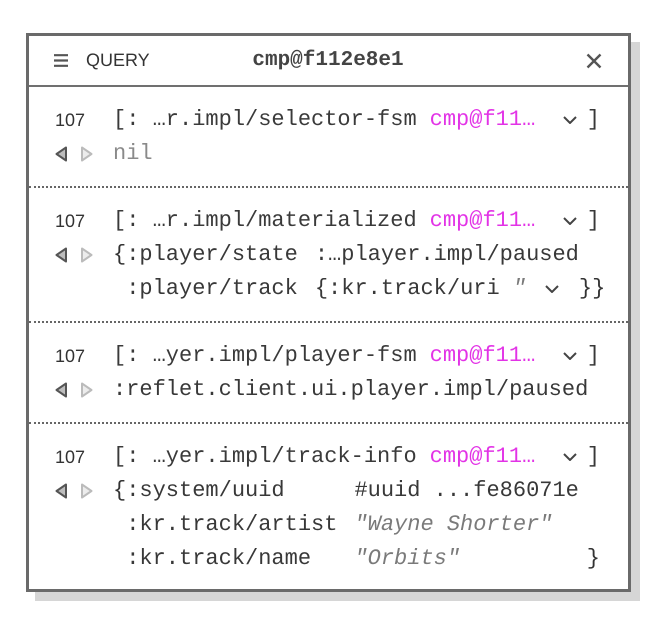 The height and width of the screenshot is (624, 664). I want to click on map-key: :system/uuid, so click(232, 491).